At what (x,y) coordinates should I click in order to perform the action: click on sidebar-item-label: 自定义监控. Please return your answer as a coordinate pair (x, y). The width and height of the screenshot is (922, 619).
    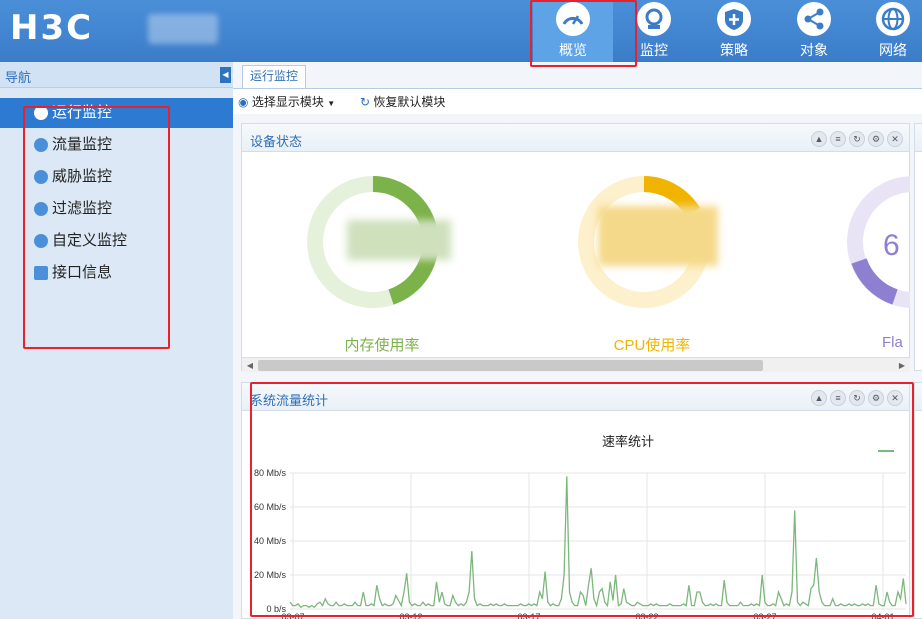
    Looking at the image, I should click on (90, 240).